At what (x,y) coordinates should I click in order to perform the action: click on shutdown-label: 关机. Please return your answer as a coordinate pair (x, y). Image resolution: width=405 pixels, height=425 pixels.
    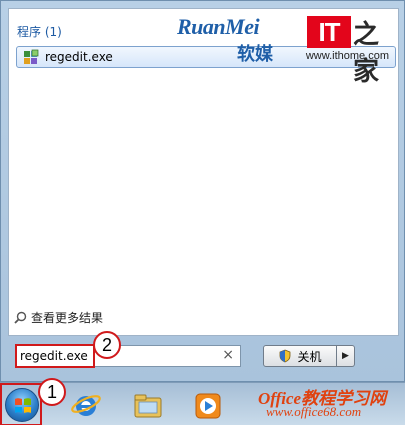
    Looking at the image, I should click on (309, 356).